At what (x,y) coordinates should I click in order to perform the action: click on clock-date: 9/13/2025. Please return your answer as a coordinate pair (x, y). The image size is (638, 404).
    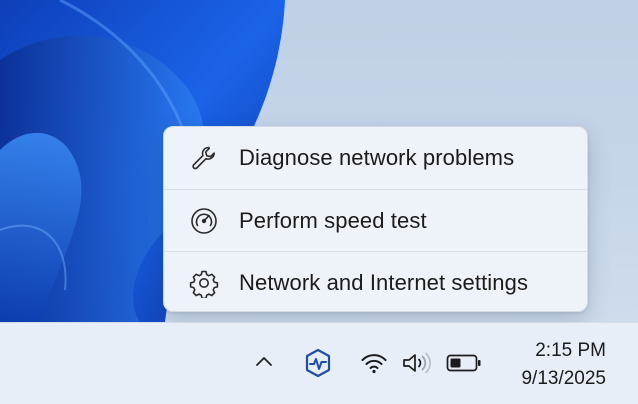
    Looking at the image, I should click on (563, 378).